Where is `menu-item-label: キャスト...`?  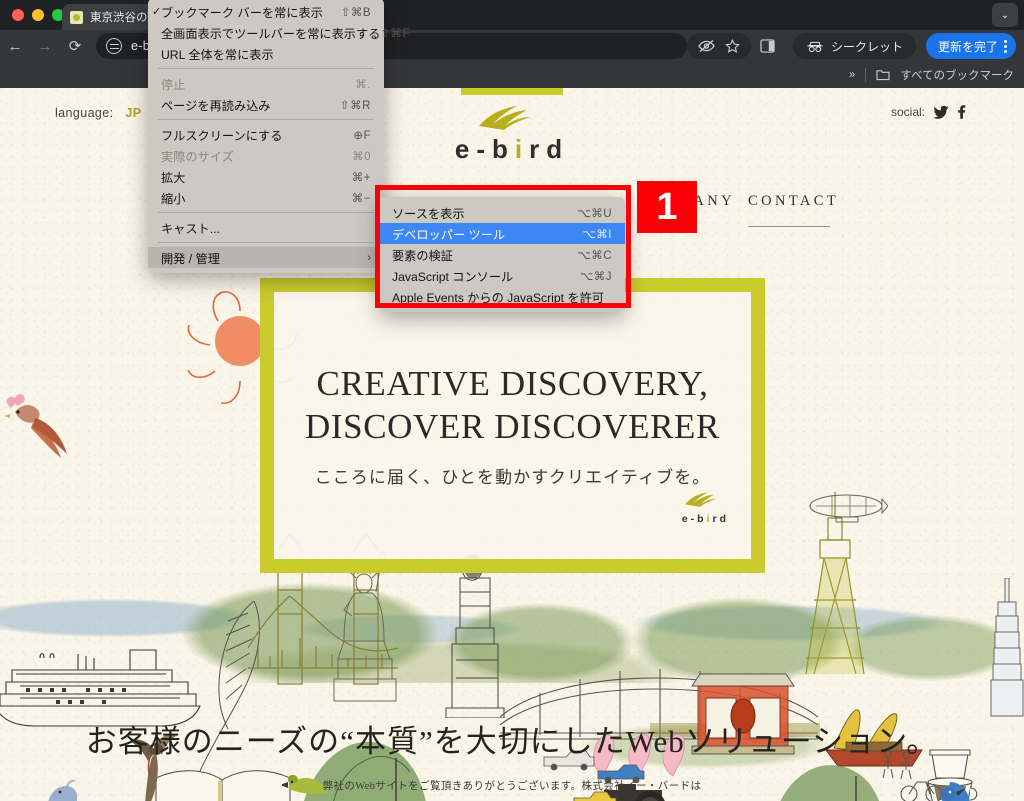
menu-item-label: キャスト... is located at coordinates (190, 228).